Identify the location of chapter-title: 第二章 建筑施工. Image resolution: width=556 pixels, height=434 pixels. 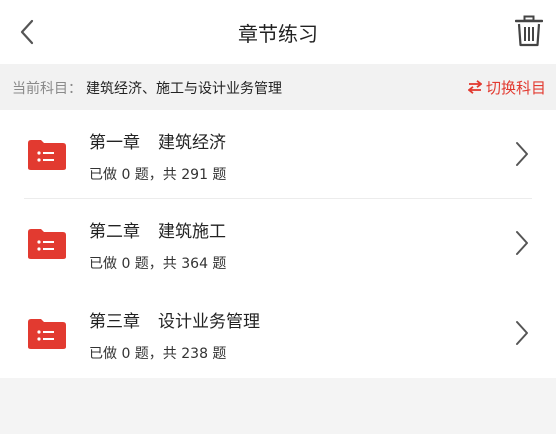
(157, 229).